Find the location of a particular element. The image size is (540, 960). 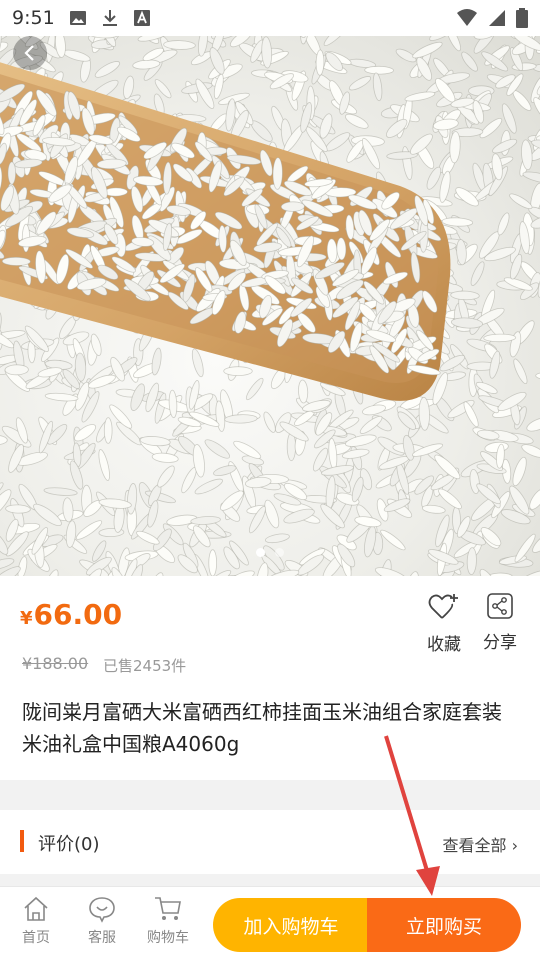

chevron-left-icon is located at coordinates (29, 53).